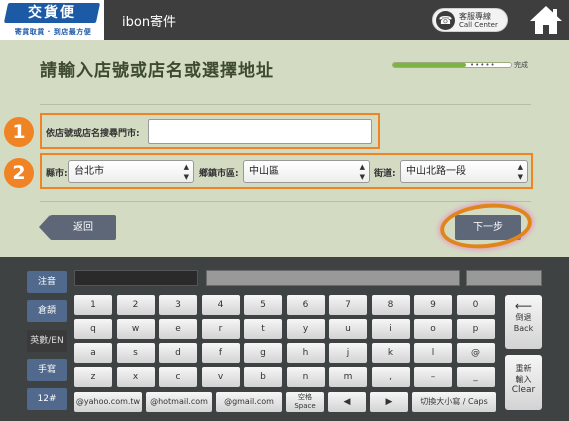 The image size is (569, 421). What do you see at coordinates (47, 311) in the screenshot?
I see `input-mode-key: 倉頡` at bounding box center [47, 311].